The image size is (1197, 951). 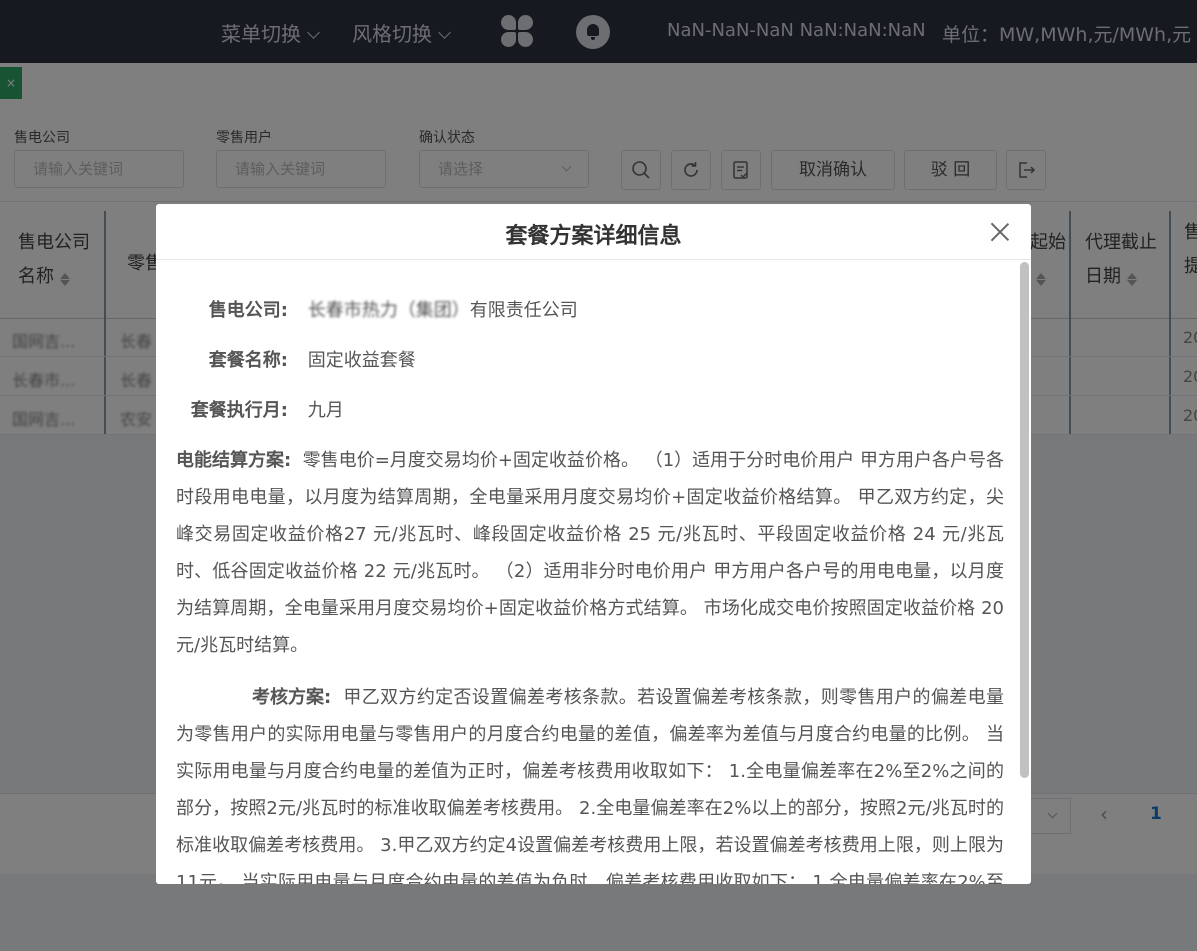 I want to click on company-key: 售电公司:, so click(x=248, y=310).